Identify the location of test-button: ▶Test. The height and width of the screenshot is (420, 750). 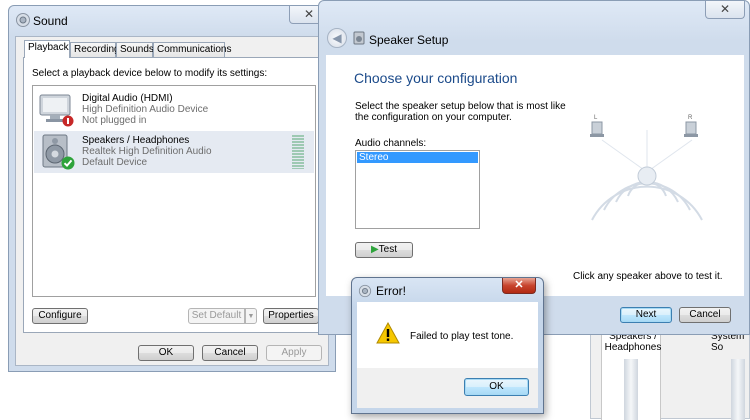
(384, 250).